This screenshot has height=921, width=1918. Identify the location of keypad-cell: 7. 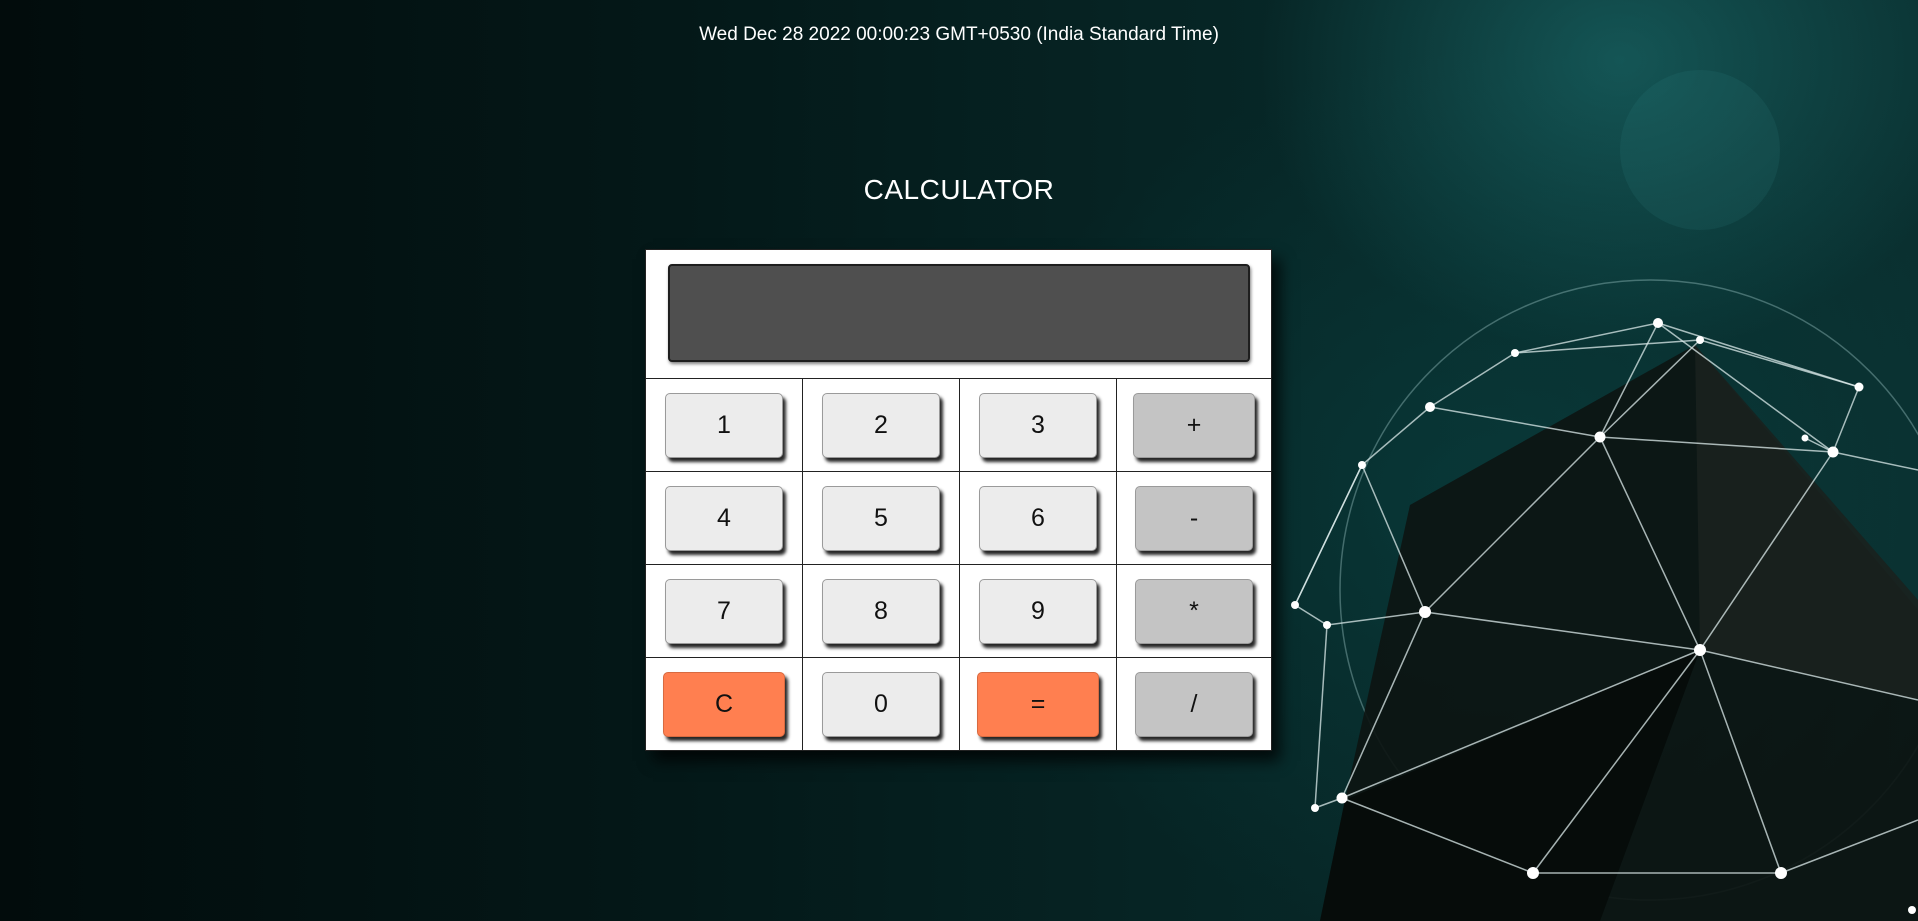
(724, 611).